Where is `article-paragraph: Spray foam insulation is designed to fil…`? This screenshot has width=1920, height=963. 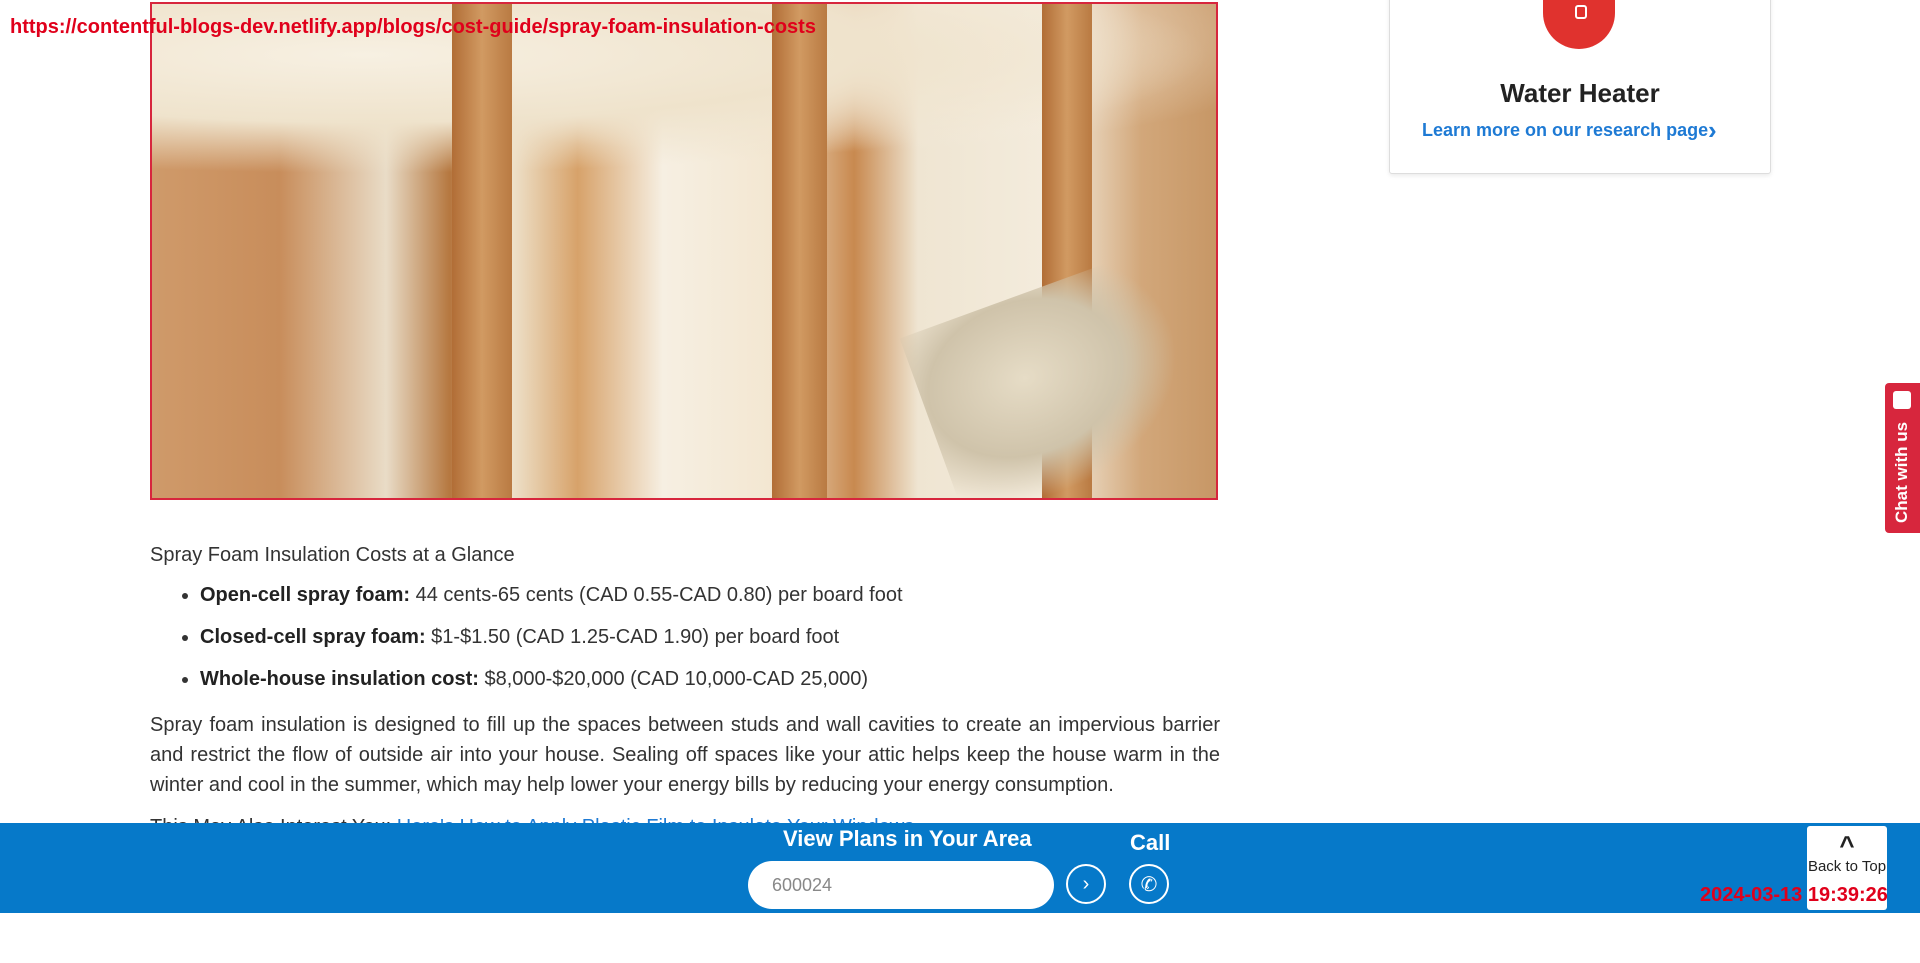 article-paragraph: Spray foam insulation is designed to fil… is located at coordinates (685, 755).